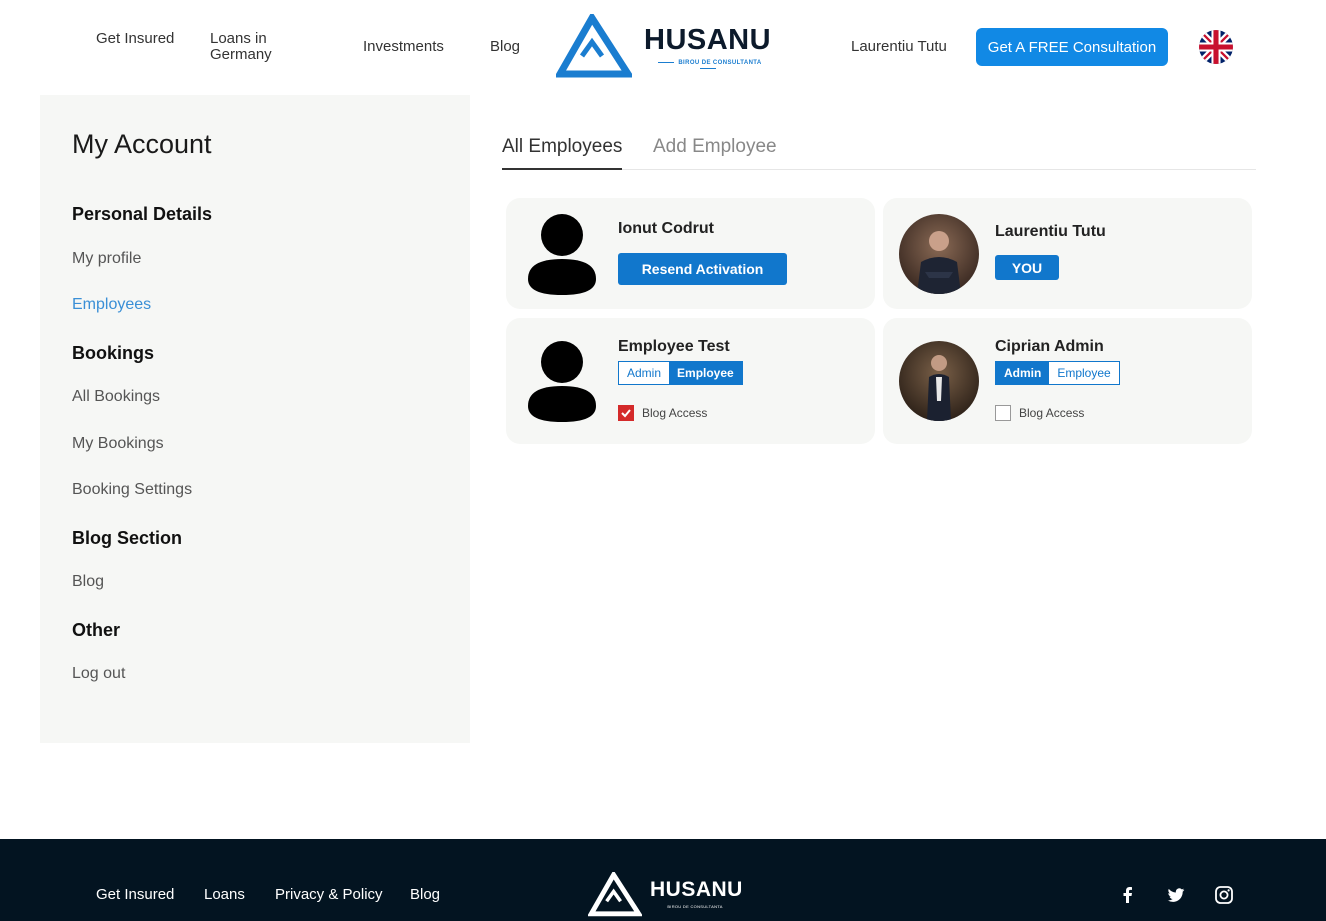  Describe the element at coordinates (425, 894) in the screenshot. I see `footer-link-blog: Blog` at that location.